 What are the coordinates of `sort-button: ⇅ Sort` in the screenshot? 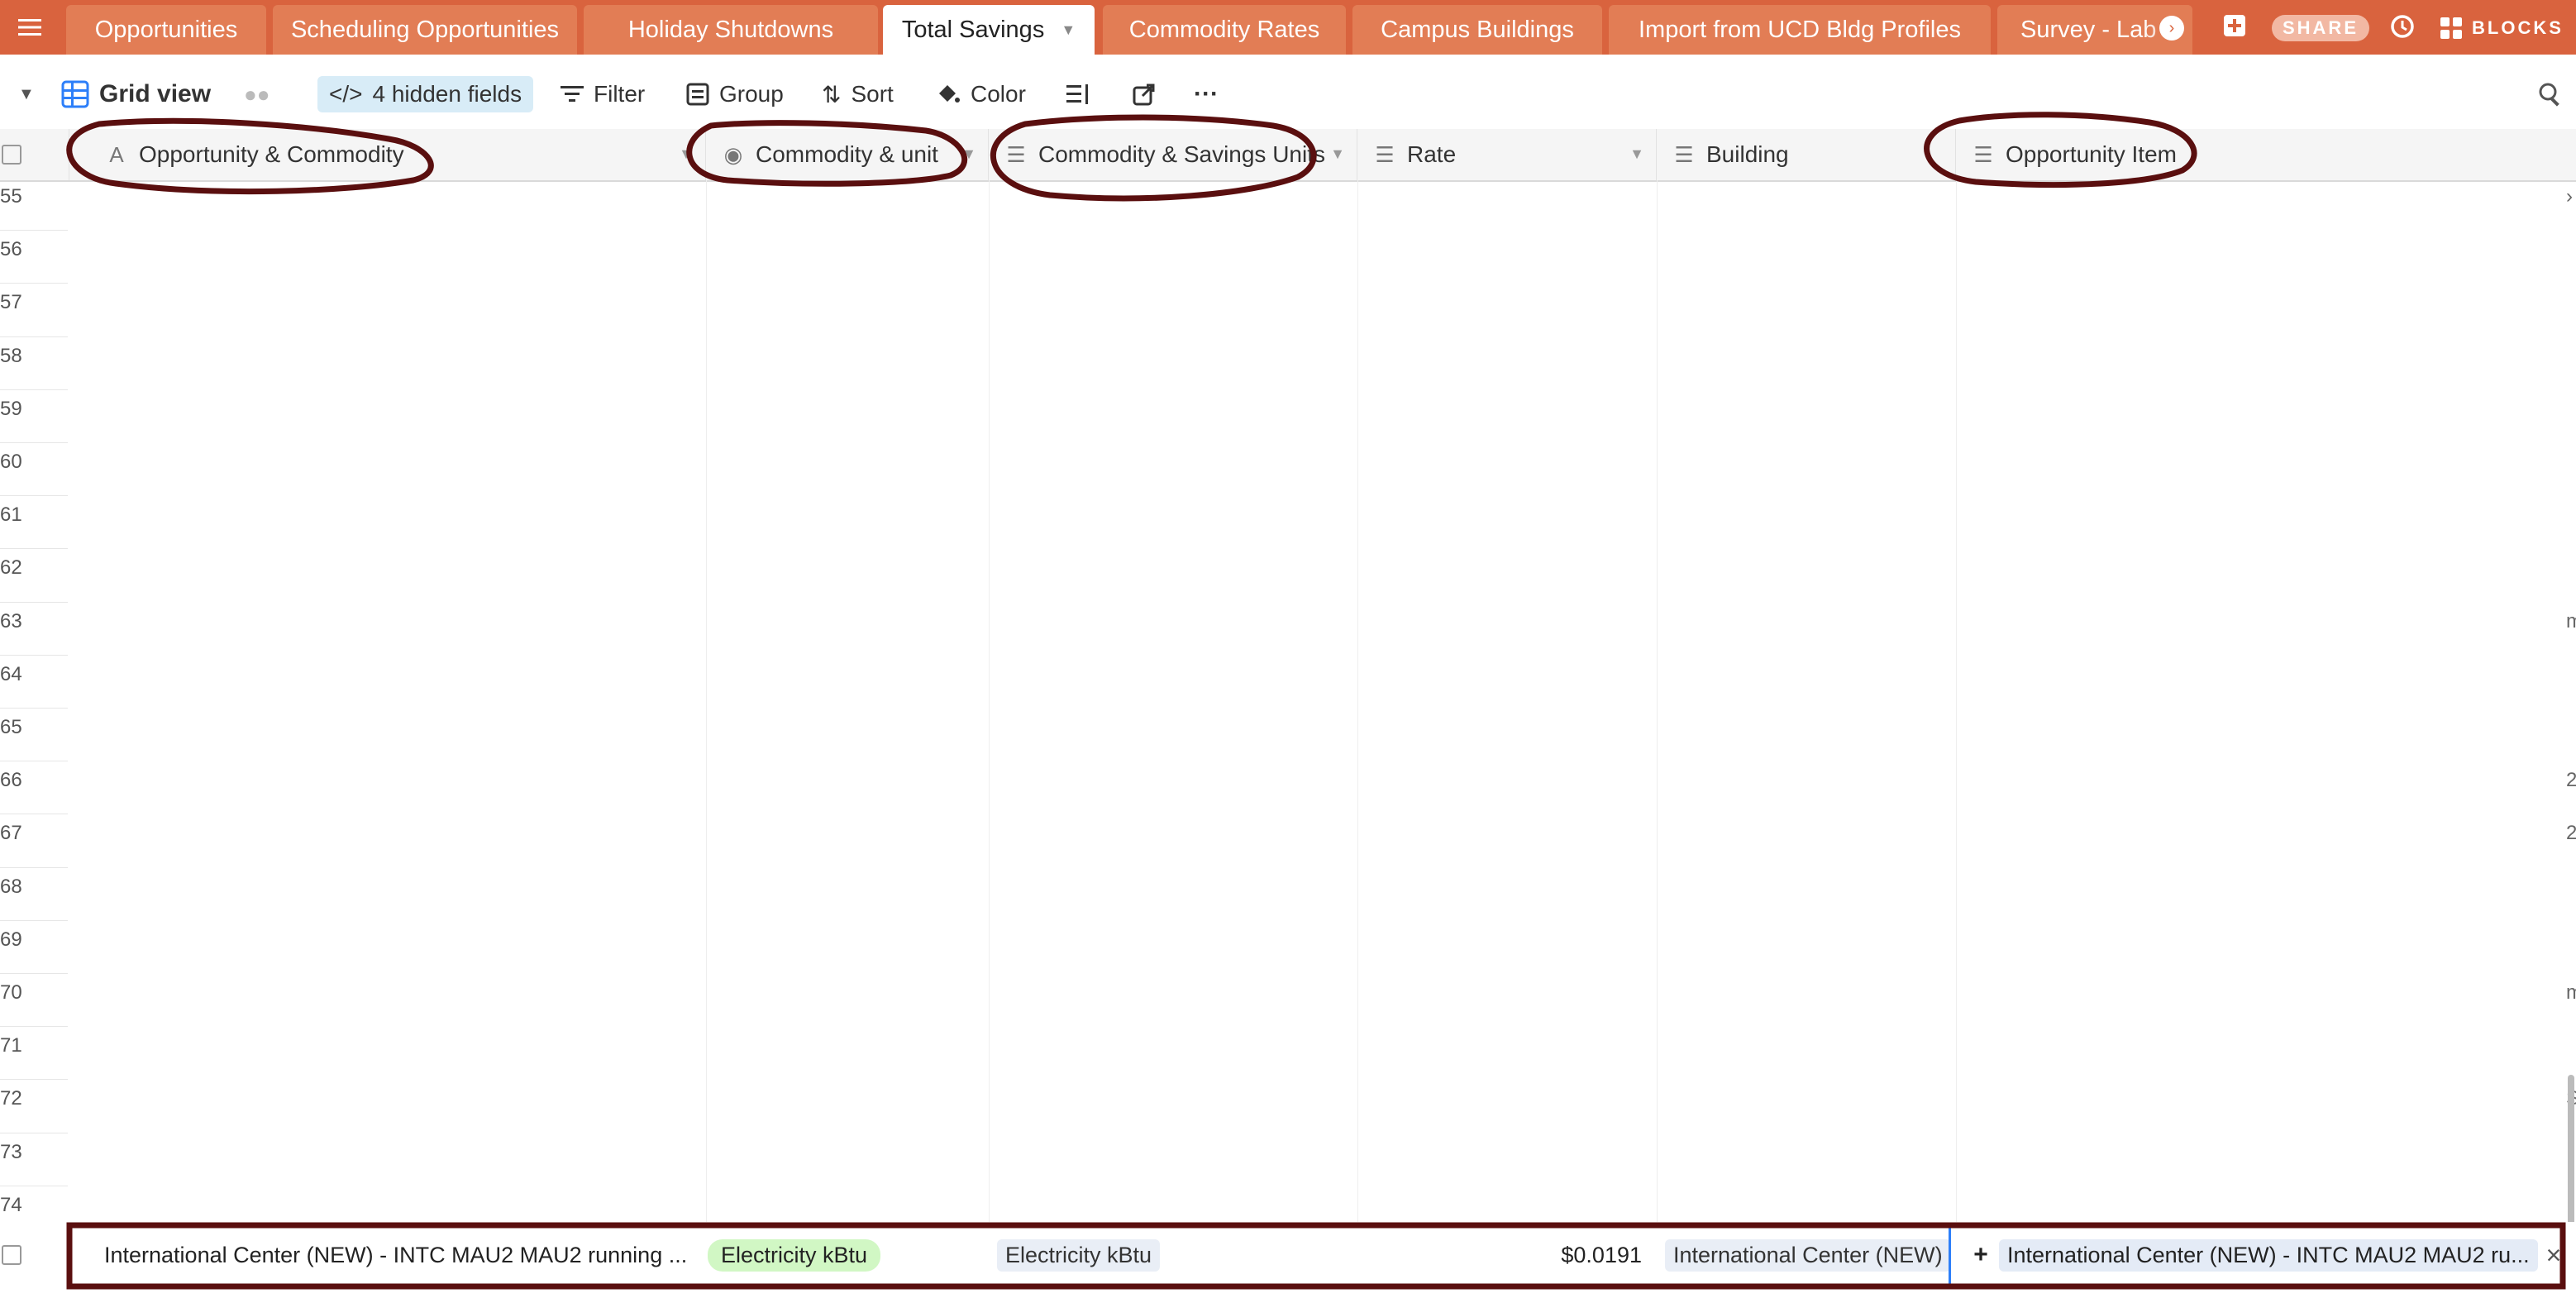 It's located at (858, 94).